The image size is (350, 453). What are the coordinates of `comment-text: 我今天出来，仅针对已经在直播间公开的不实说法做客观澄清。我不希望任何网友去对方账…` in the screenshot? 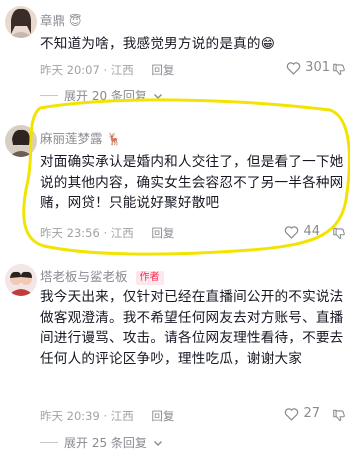 It's located at (192, 328).